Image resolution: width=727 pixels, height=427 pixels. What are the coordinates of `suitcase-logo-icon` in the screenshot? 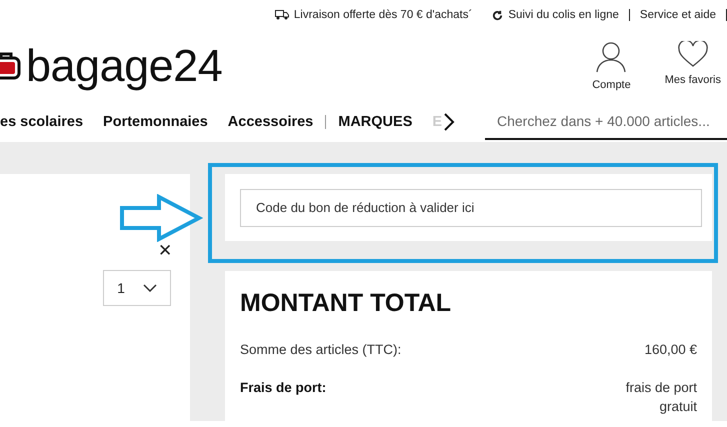 It's located at (11, 66).